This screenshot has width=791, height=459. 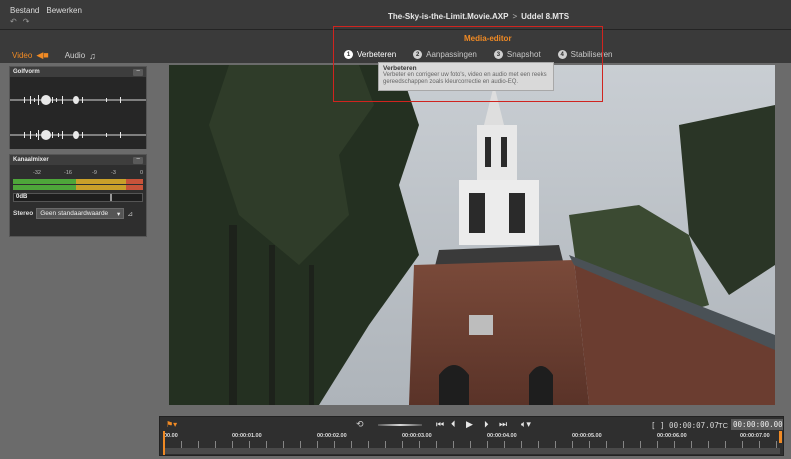 I want to click on waveform-display, so click(x=78, y=113).